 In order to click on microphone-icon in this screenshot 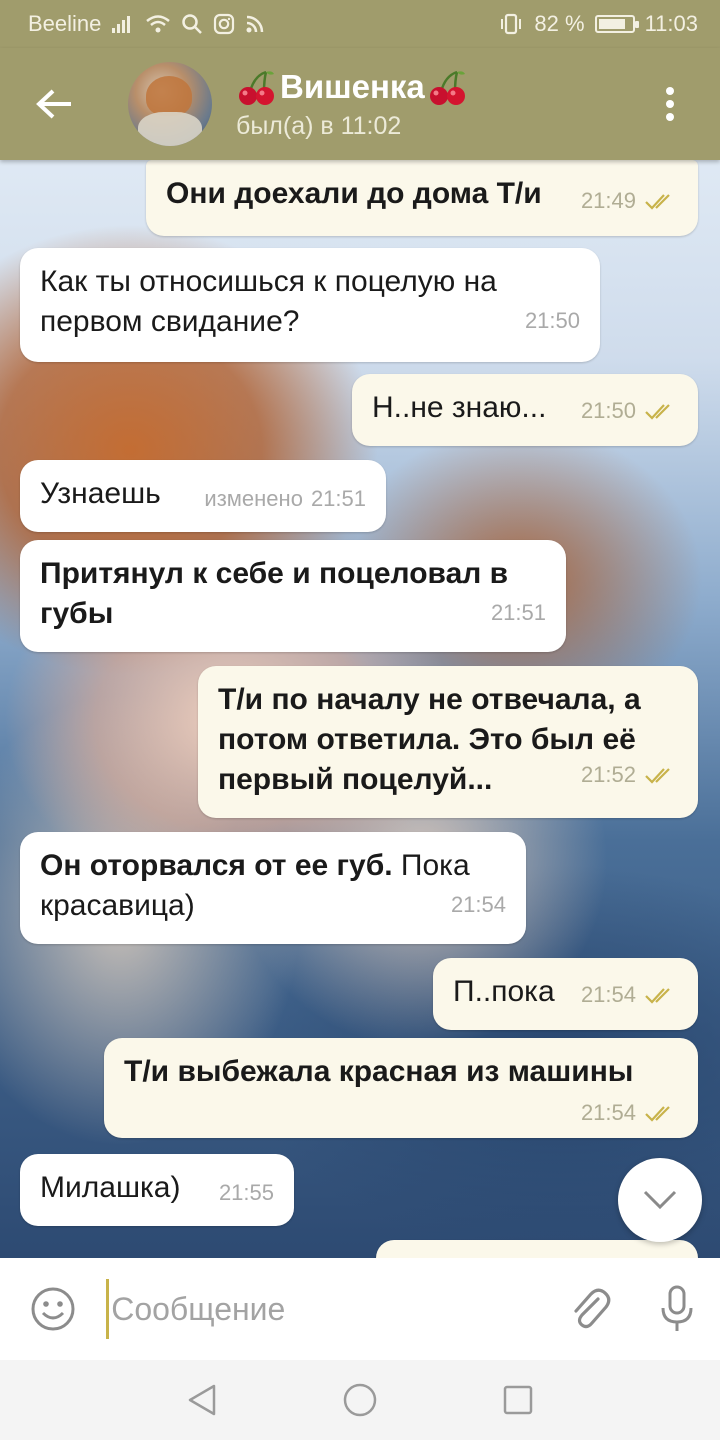, I will do `click(677, 1308)`.